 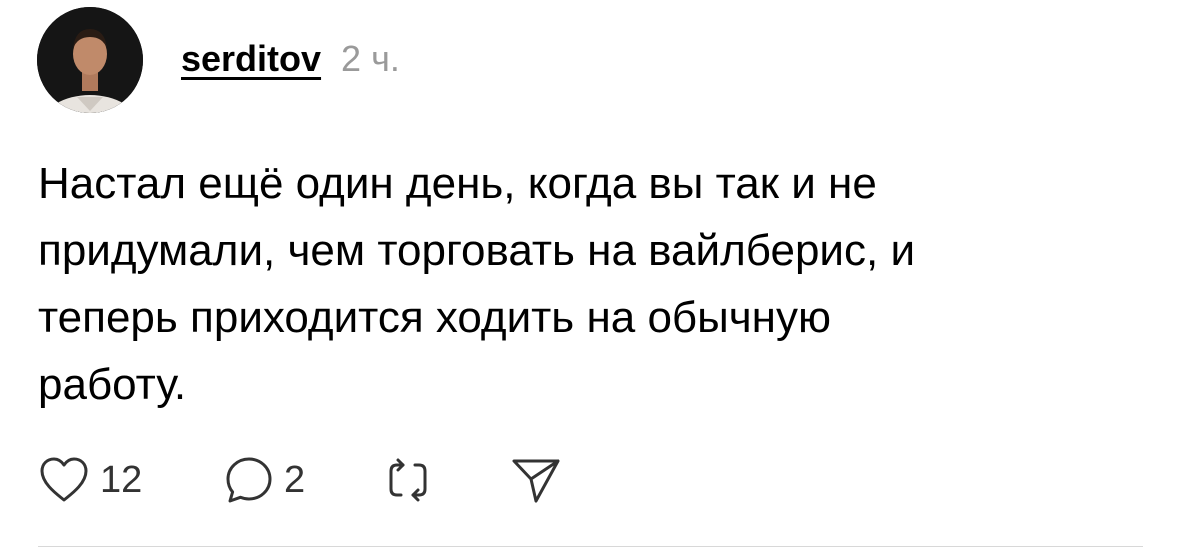 I want to click on heart-icon, so click(x=64, y=480).